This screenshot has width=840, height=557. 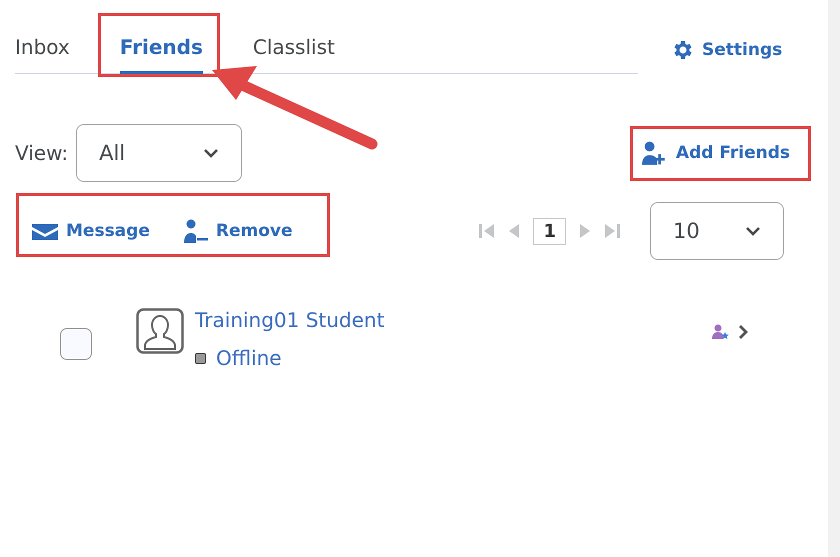 I want to click on view-dropdown: All, so click(x=159, y=153).